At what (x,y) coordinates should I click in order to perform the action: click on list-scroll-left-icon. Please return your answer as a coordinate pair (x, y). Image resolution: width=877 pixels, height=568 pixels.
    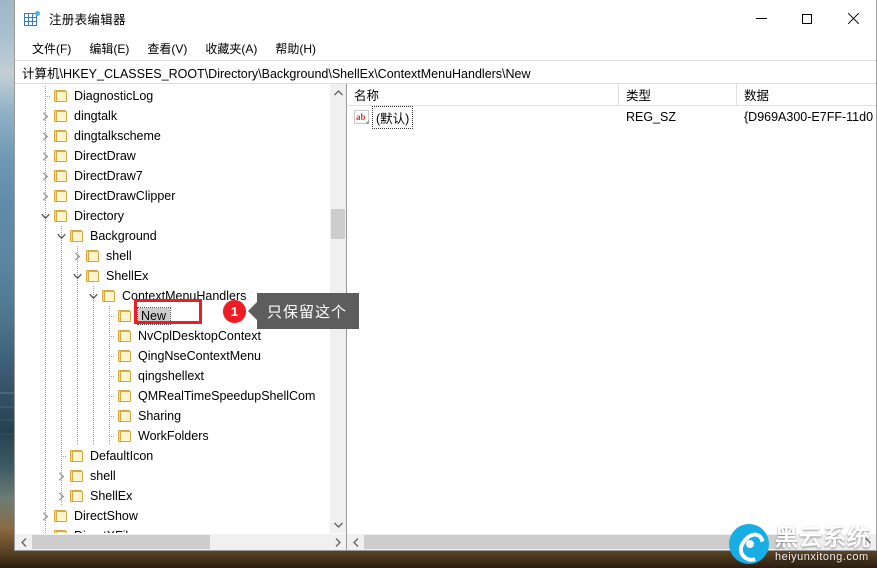
    Looking at the image, I should click on (355, 542).